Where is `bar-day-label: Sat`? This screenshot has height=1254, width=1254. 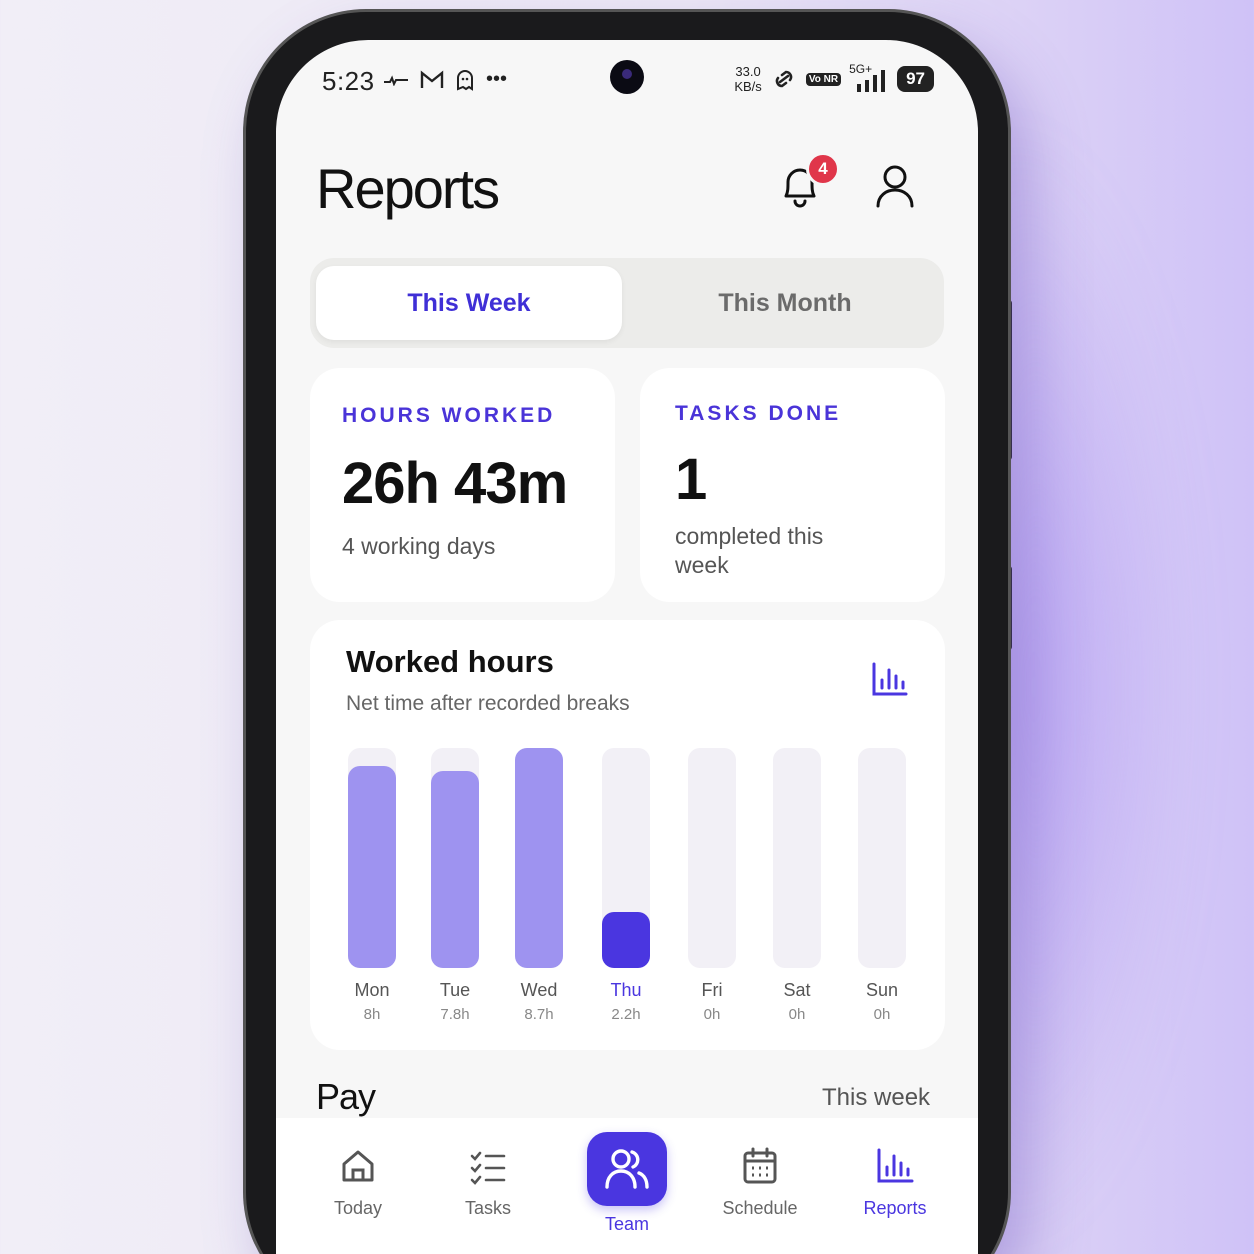 bar-day-label: Sat is located at coordinates (797, 990).